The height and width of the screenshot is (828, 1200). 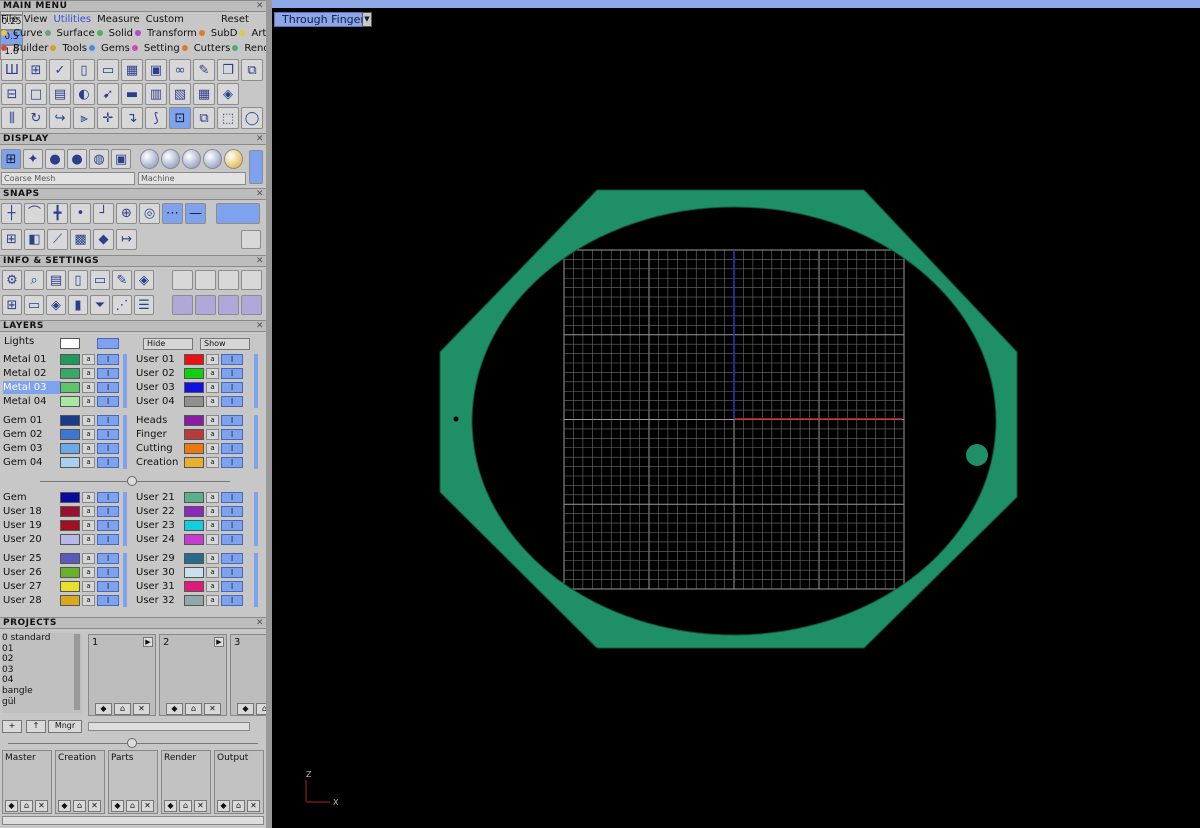 I want to click on info-blank-button: ▭, so click(x=100, y=280).